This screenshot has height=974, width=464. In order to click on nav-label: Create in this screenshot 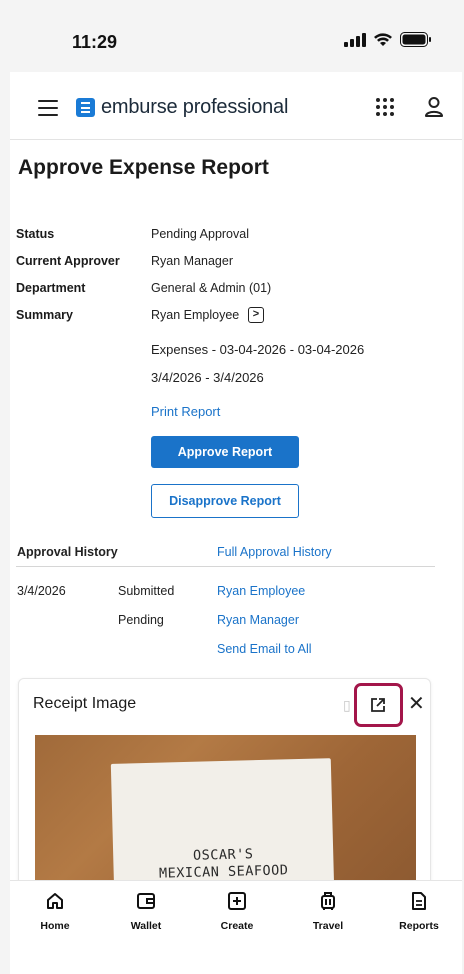, I will do `click(237, 926)`.